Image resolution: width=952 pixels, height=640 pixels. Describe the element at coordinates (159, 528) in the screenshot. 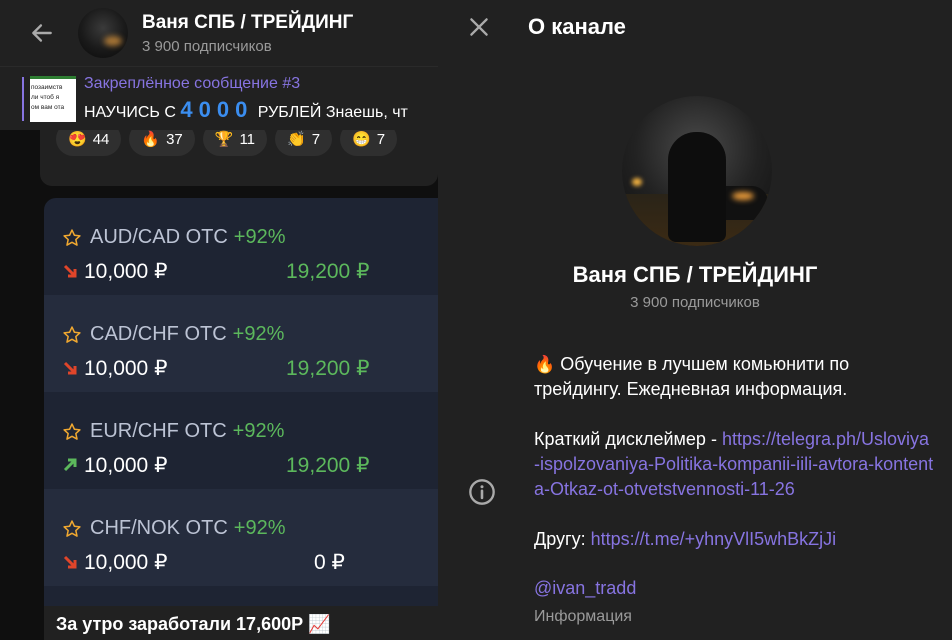

I see `currency-pair: CHF/NOK OTC` at that location.